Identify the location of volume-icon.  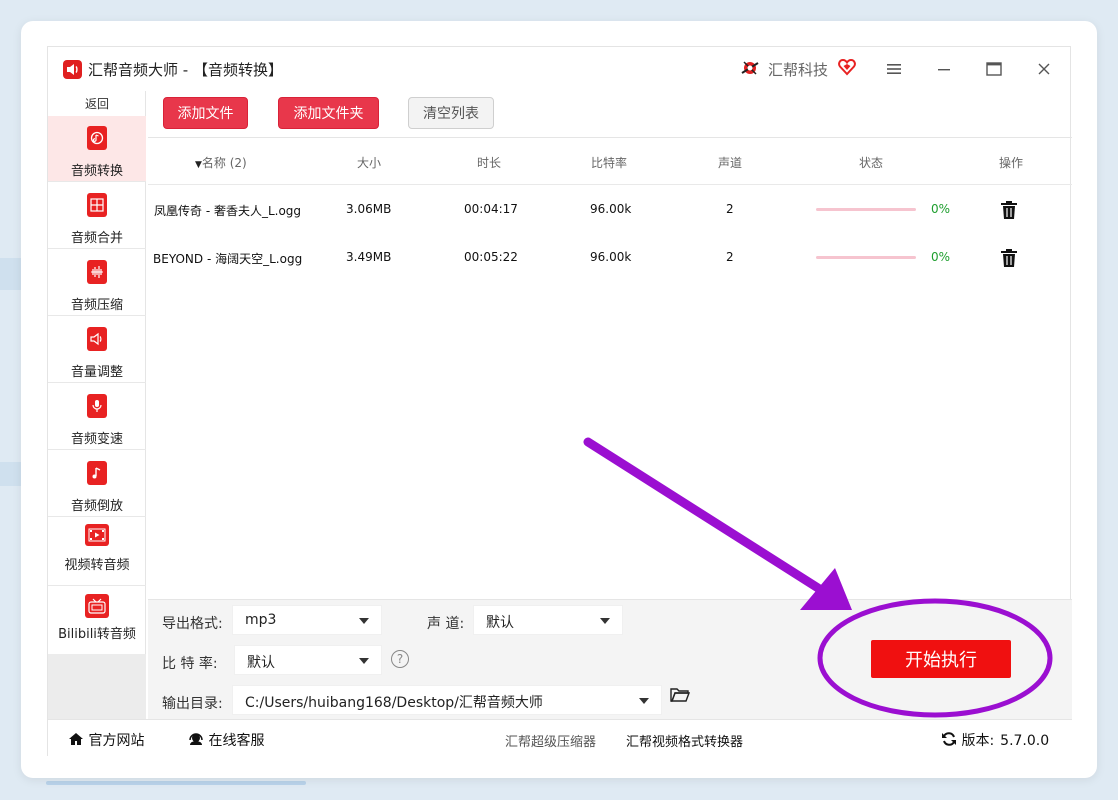
(97, 339).